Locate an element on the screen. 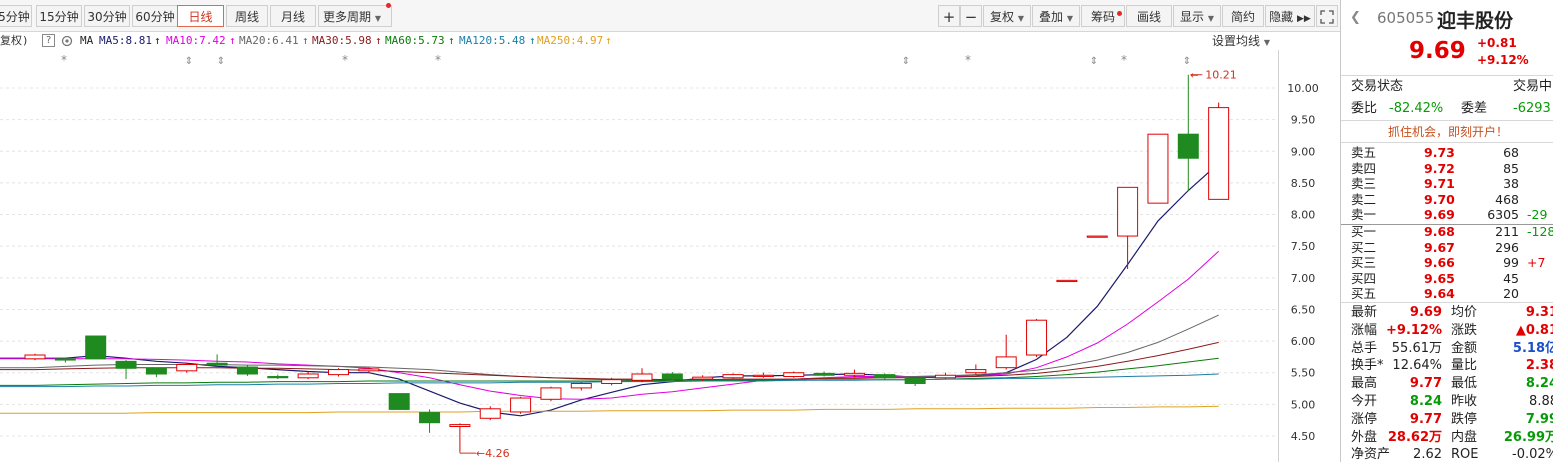 The image size is (1553, 462). ask-row: 卖三 9.71 38 is located at coordinates (1447, 183).